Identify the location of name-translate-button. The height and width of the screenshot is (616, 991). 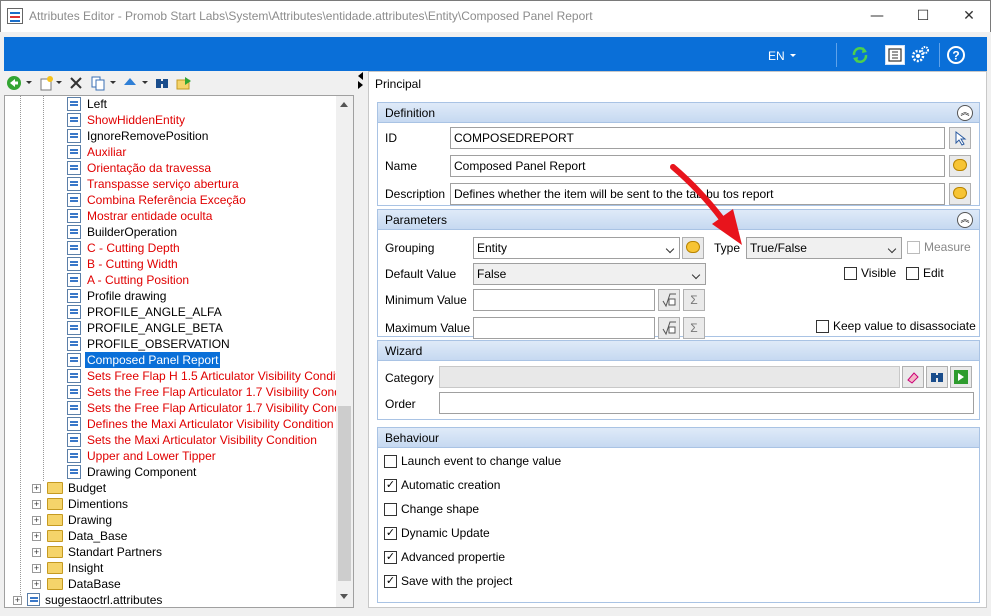
(960, 166).